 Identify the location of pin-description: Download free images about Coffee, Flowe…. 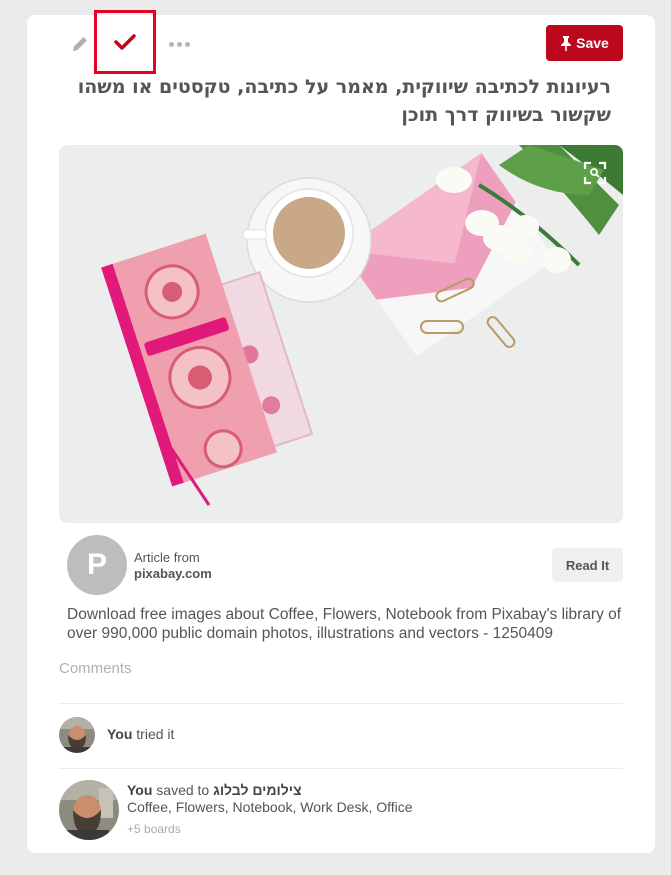
(344, 624).